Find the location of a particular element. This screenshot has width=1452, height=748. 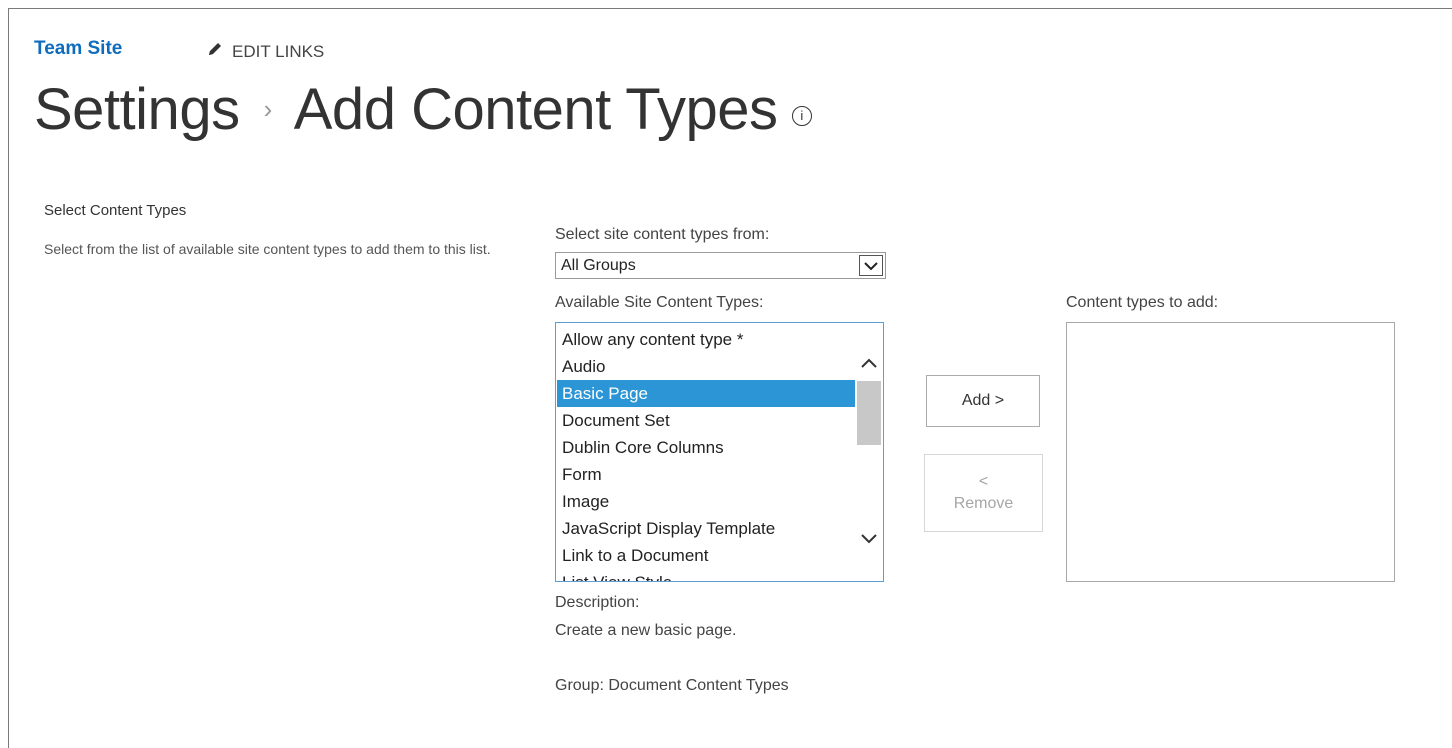

remove-arrow-icon: < is located at coordinates (983, 481).